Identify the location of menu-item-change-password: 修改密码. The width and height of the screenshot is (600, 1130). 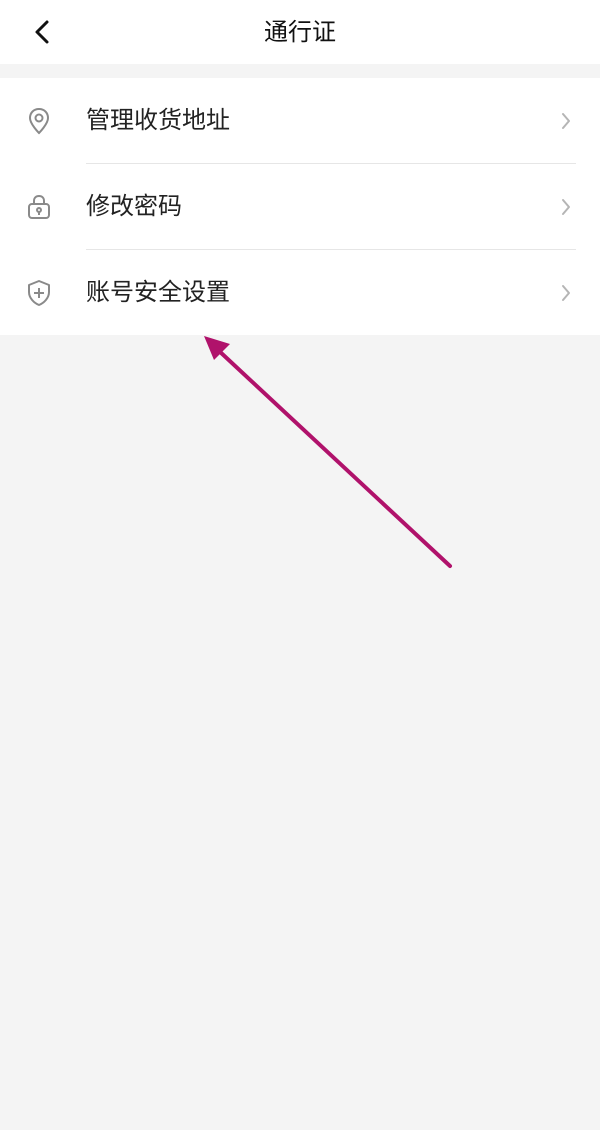
(300, 206).